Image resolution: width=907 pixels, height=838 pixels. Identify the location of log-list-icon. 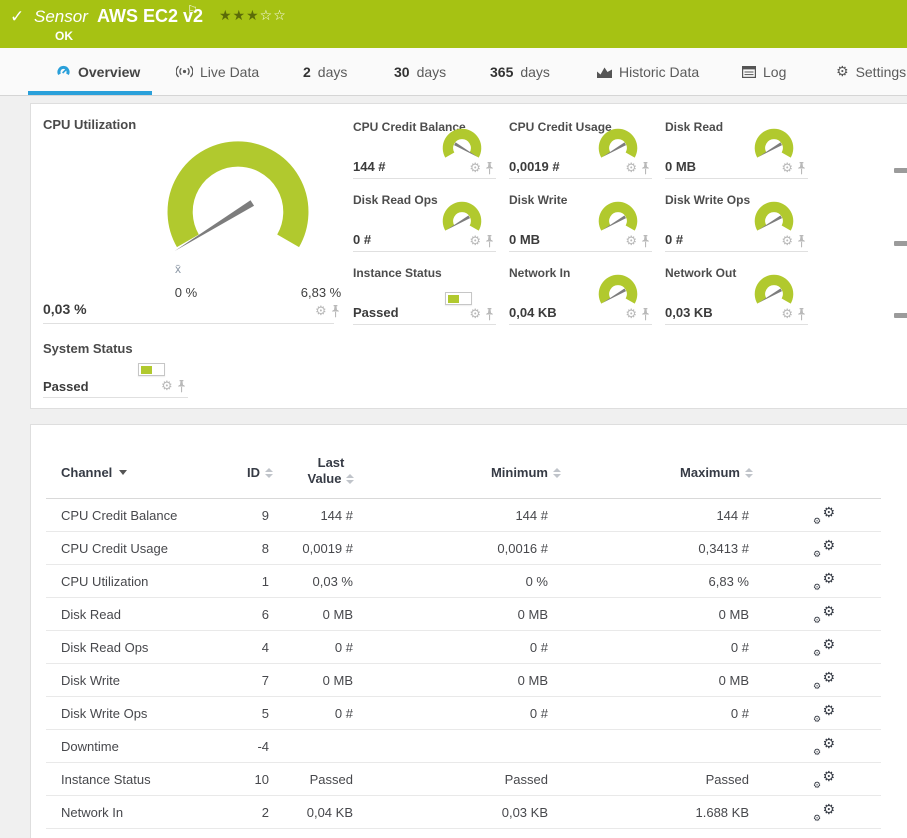
(749, 71).